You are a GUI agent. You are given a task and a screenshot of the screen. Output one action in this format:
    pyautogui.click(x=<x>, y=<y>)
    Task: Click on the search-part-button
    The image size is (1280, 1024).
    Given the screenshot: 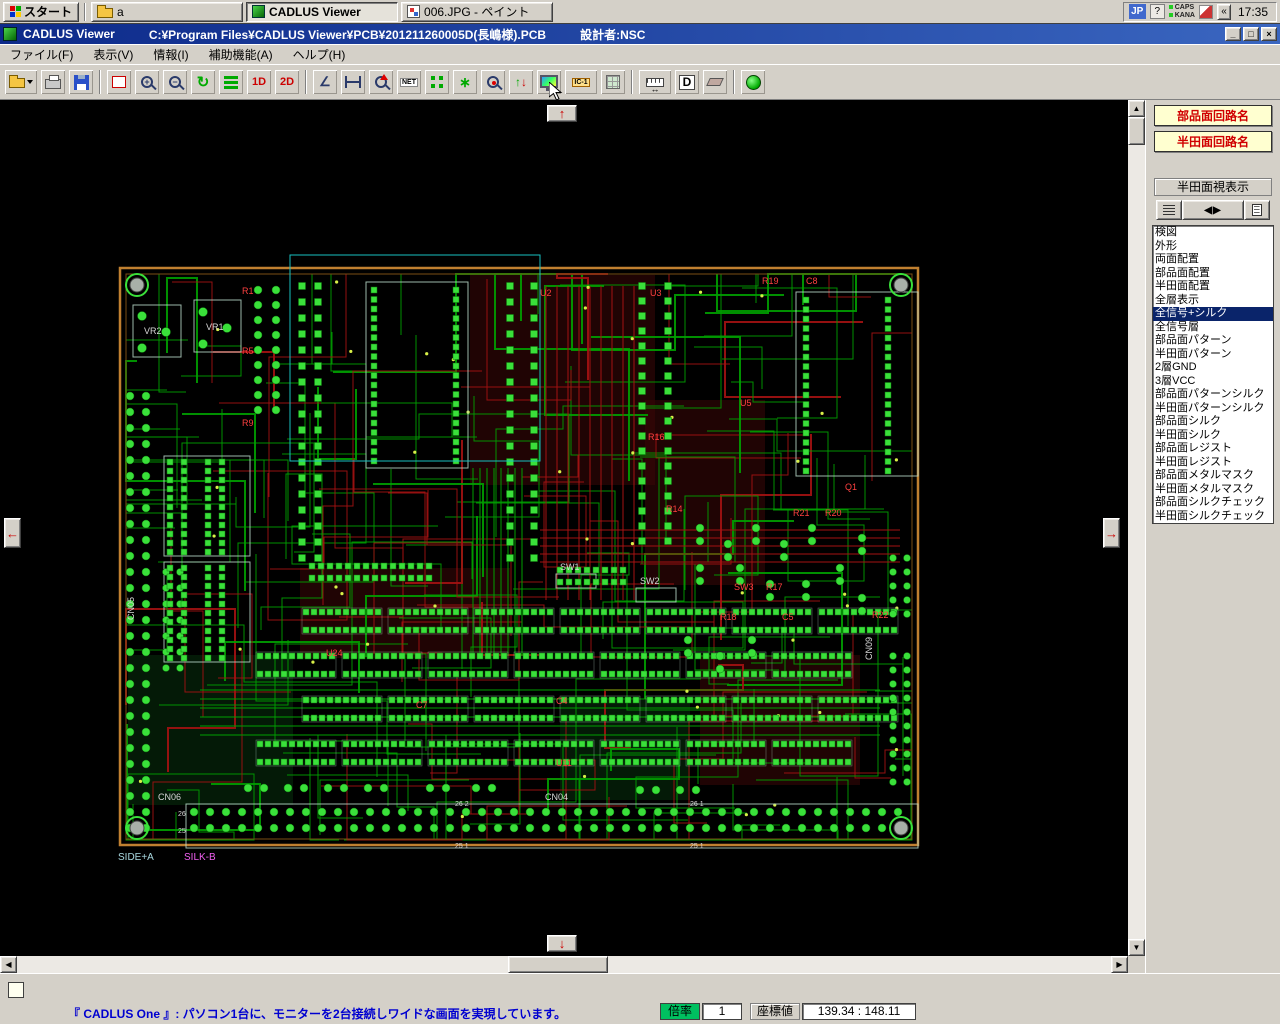 What is the action you would take?
    pyautogui.click(x=381, y=82)
    